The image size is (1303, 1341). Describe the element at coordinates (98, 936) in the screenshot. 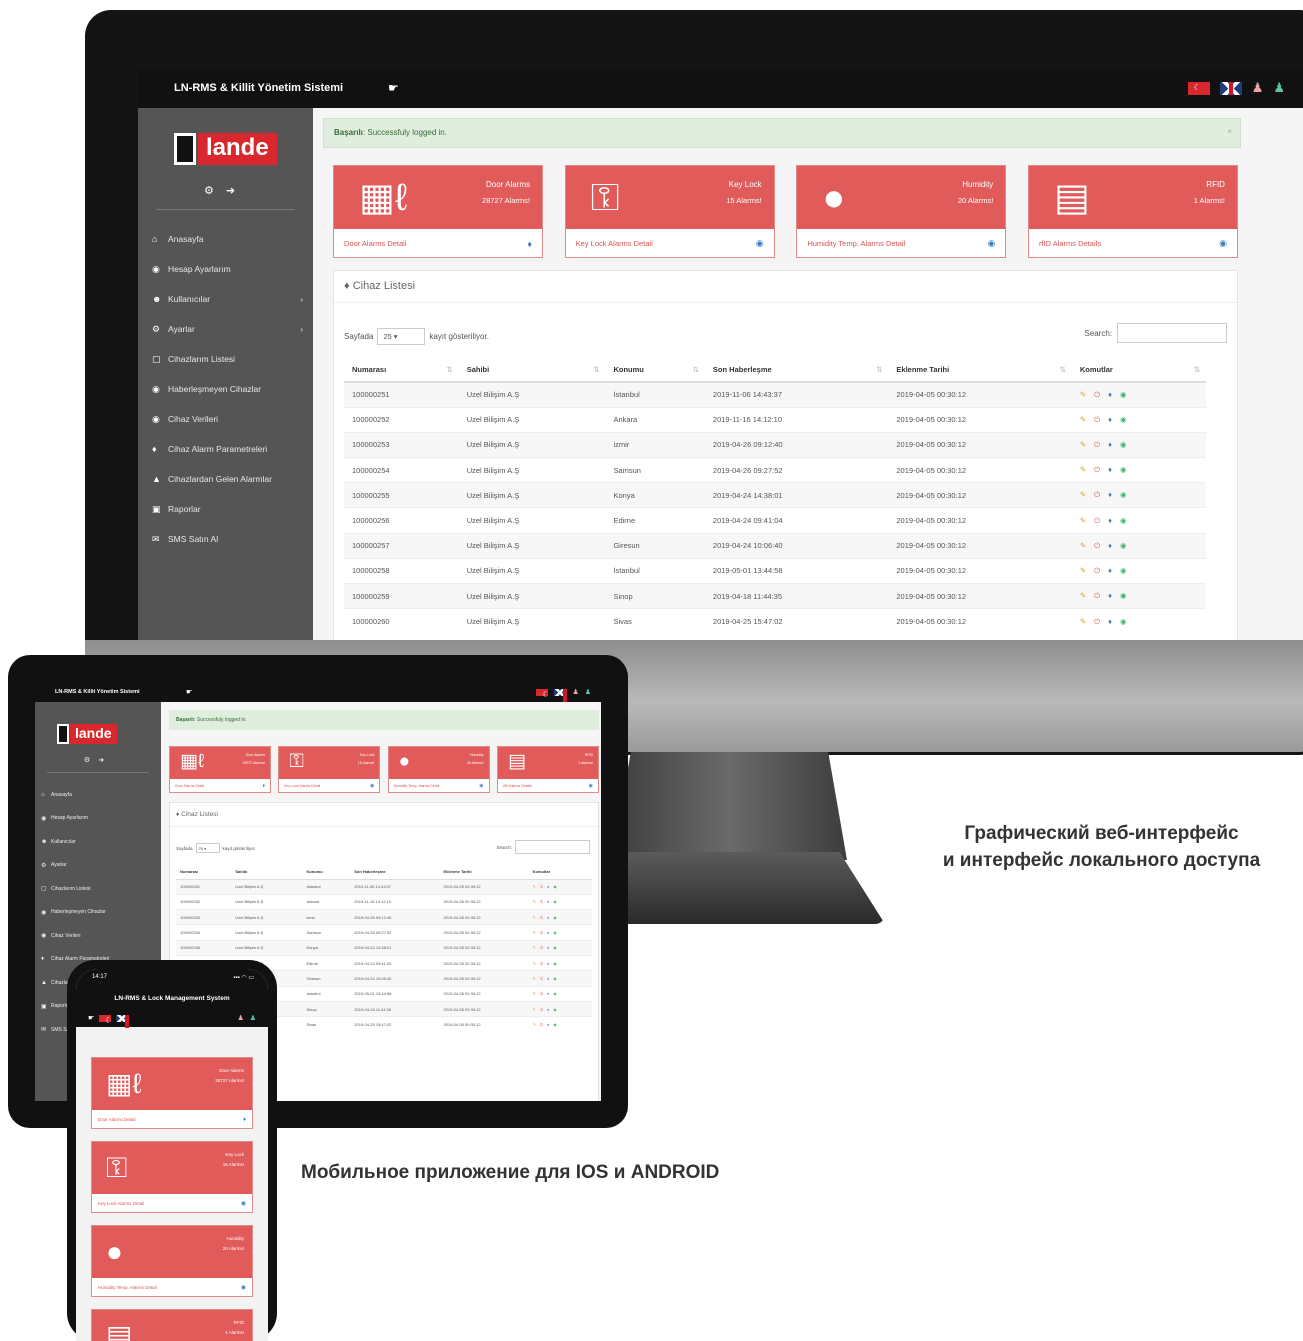

I see `sidebar-item: ◉ Cihaz Verileri` at that location.